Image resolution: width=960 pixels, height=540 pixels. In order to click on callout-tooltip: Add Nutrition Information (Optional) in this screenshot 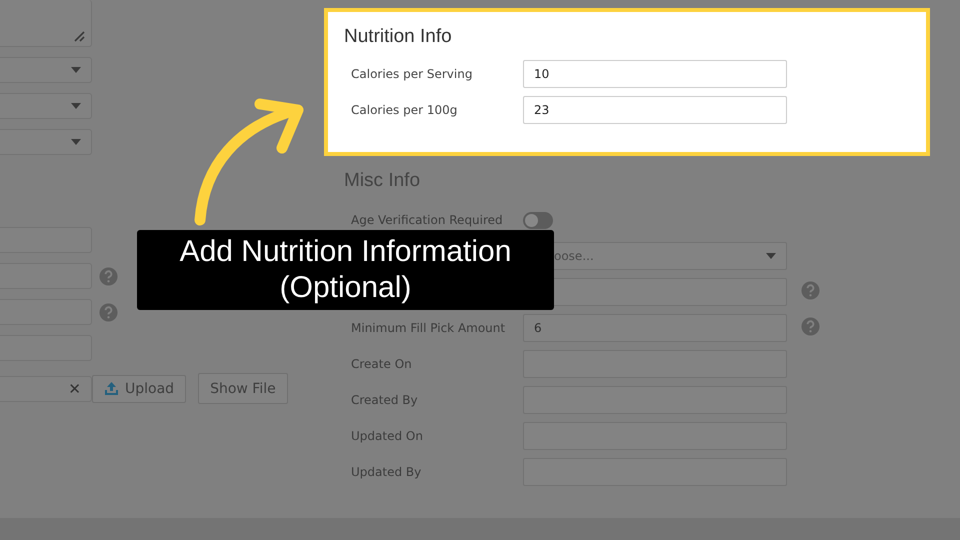, I will do `click(345, 270)`.